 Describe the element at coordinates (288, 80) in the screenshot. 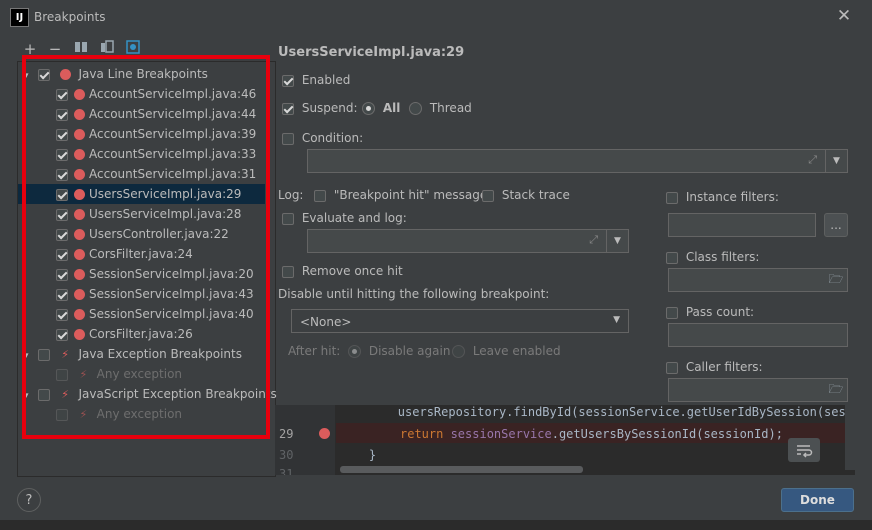

I see `enabled-checkbox` at that location.